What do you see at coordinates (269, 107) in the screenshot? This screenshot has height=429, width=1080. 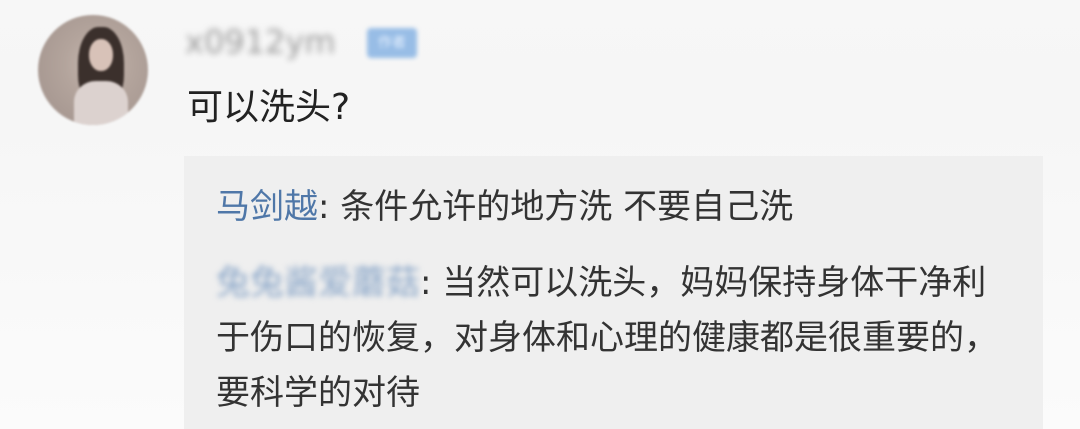 I see `comment-text: 可以洗头?` at bounding box center [269, 107].